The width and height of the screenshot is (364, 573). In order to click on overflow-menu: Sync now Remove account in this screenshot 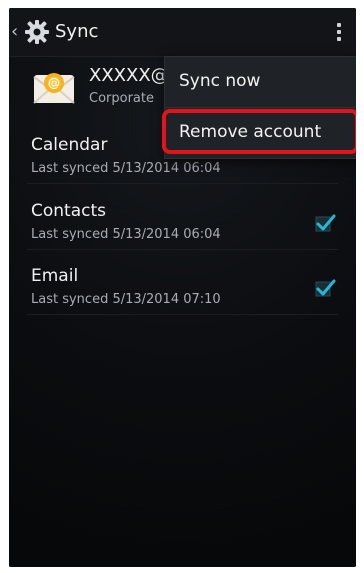, I will do `click(260, 107)`.